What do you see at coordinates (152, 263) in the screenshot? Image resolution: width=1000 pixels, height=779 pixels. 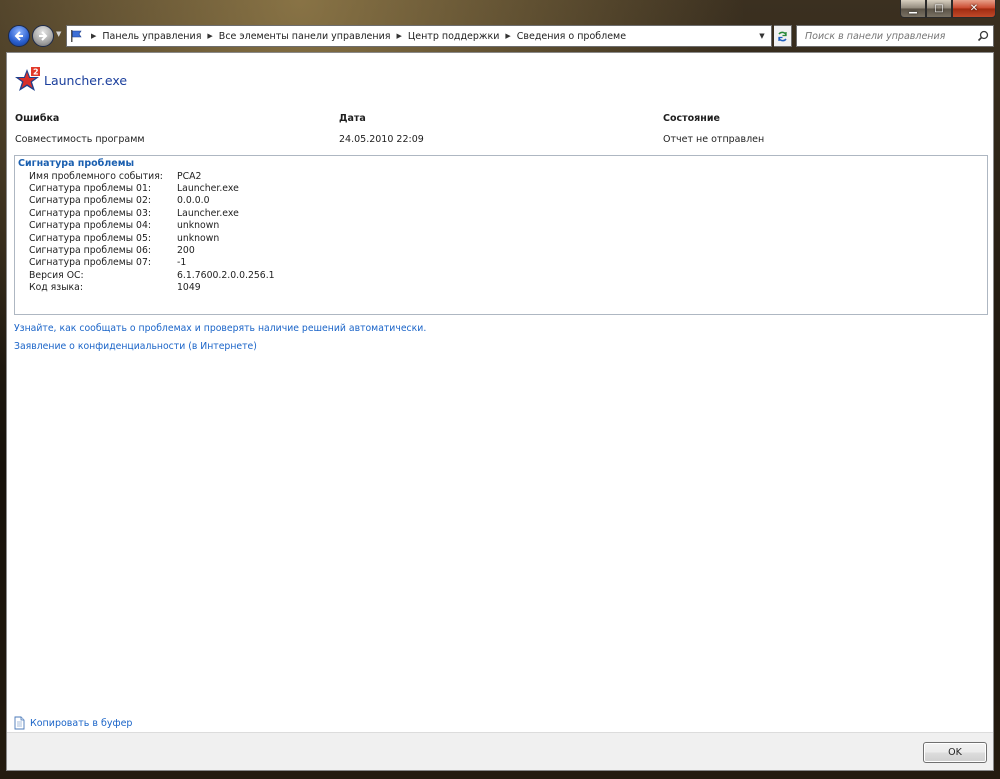 I see `signature-row: Сигнатура проблемы 07: -1` at bounding box center [152, 263].